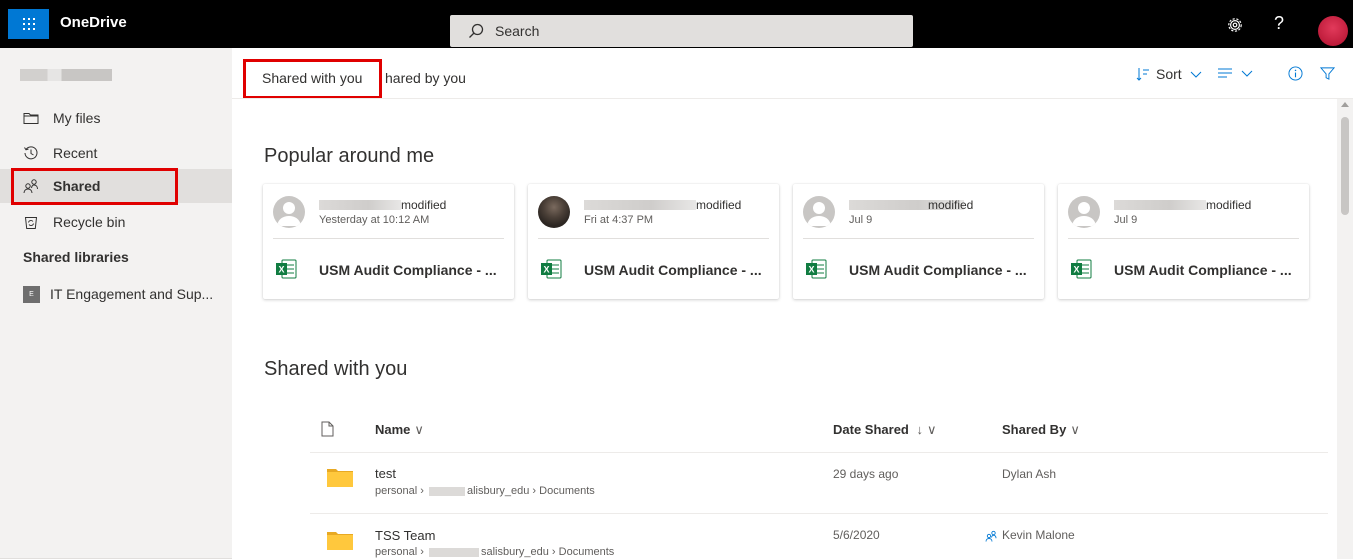 The image size is (1353, 559). What do you see at coordinates (1279, 23) in the screenshot?
I see `help-button: ?` at bounding box center [1279, 23].